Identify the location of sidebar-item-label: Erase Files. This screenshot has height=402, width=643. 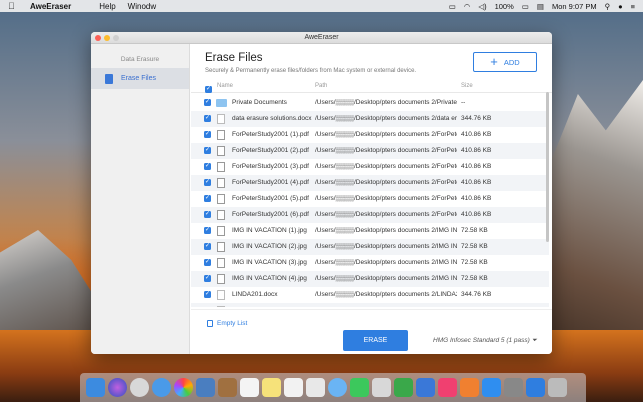
(139, 78).